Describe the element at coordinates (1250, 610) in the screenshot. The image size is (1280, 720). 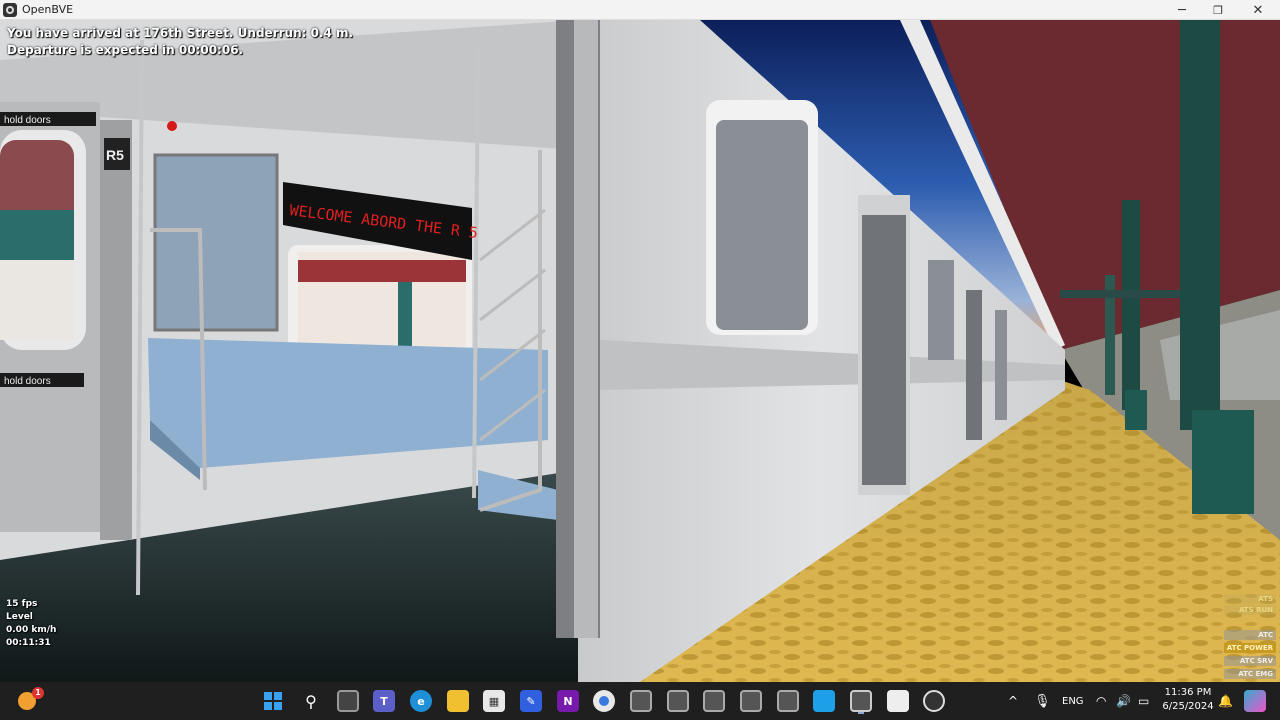
I see `ats-run-indicator: ATS RUN` at that location.